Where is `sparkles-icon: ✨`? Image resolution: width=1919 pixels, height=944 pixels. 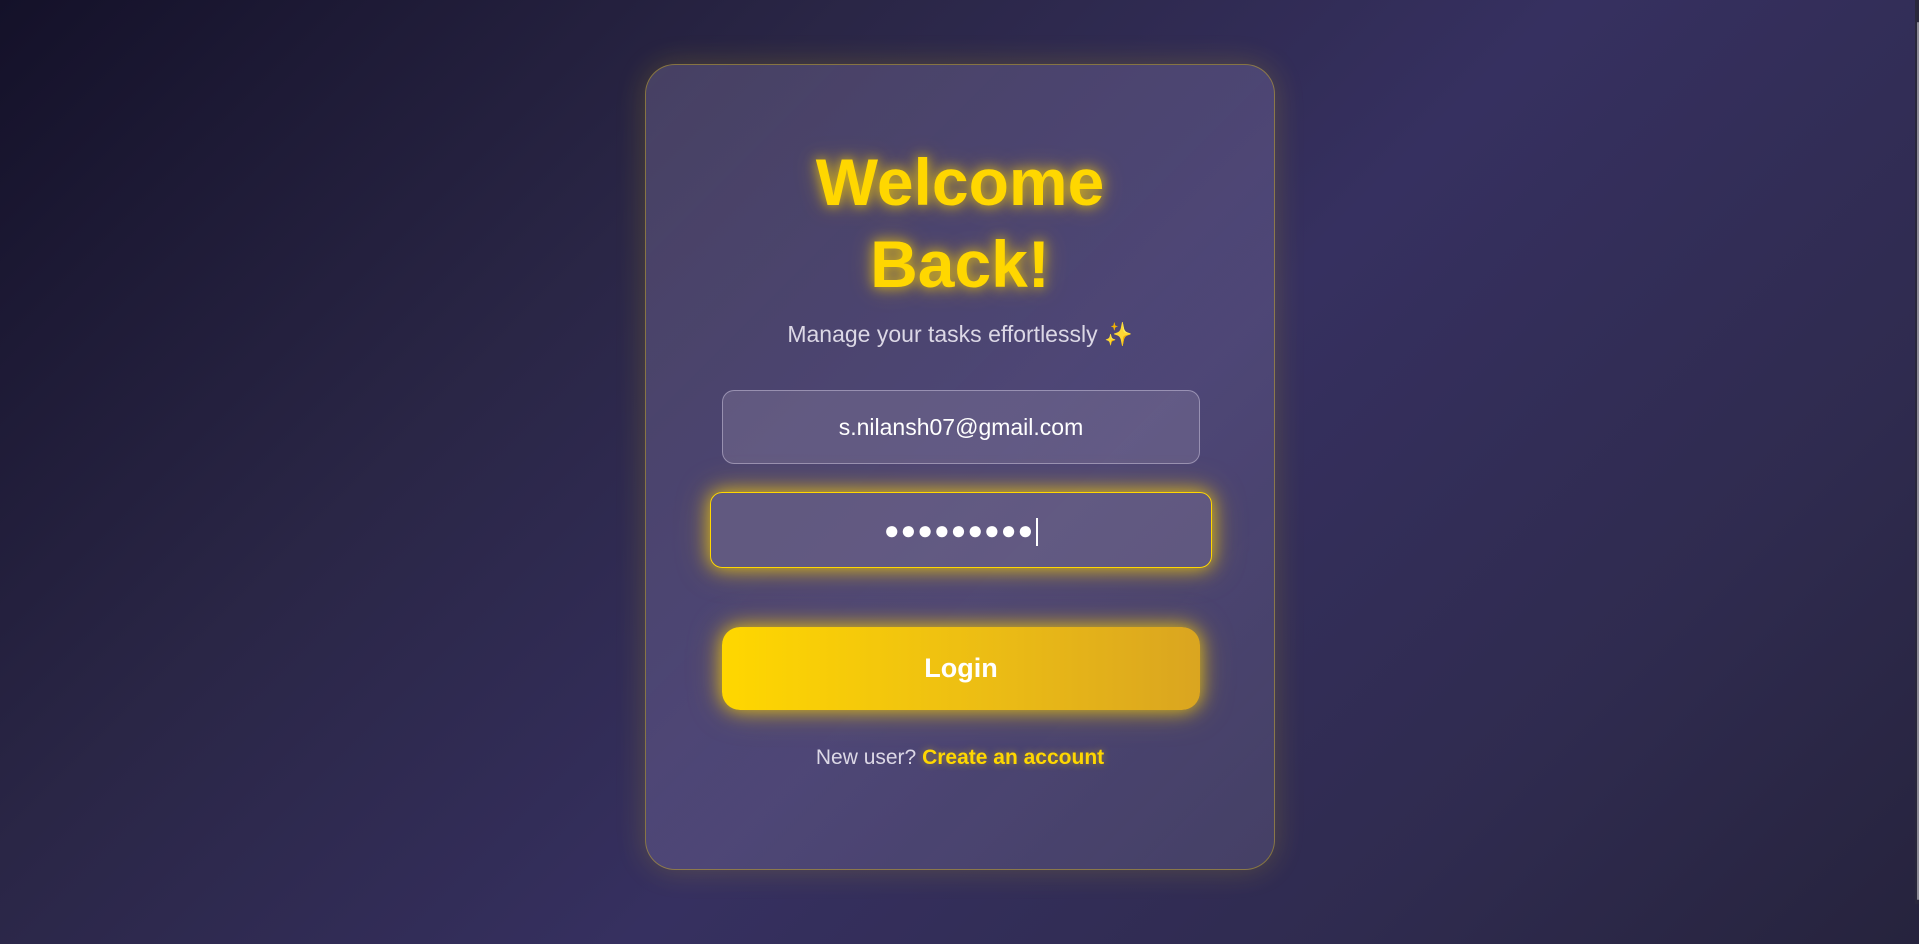 sparkles-icon: ✨ is located at coordinates (1118, 334).